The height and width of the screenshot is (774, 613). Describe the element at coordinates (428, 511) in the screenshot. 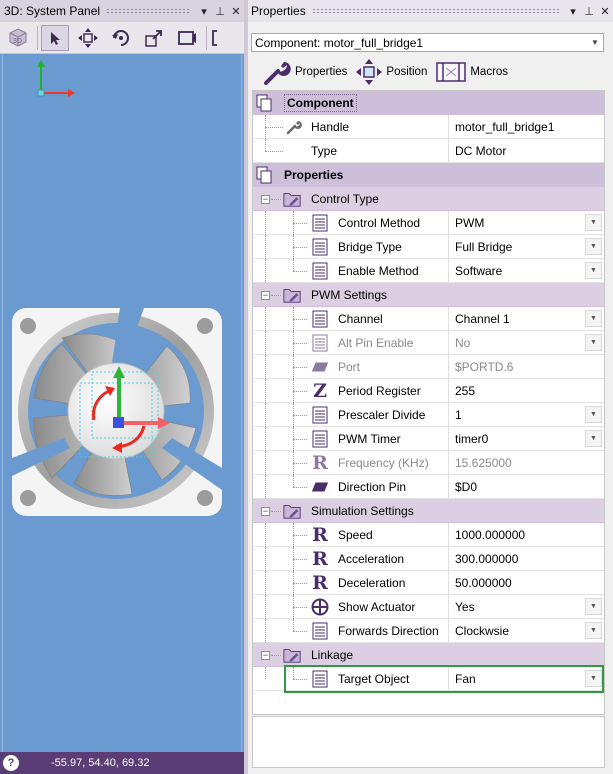

I see `group-simulation-settings: − Simulation Settings` at that location.